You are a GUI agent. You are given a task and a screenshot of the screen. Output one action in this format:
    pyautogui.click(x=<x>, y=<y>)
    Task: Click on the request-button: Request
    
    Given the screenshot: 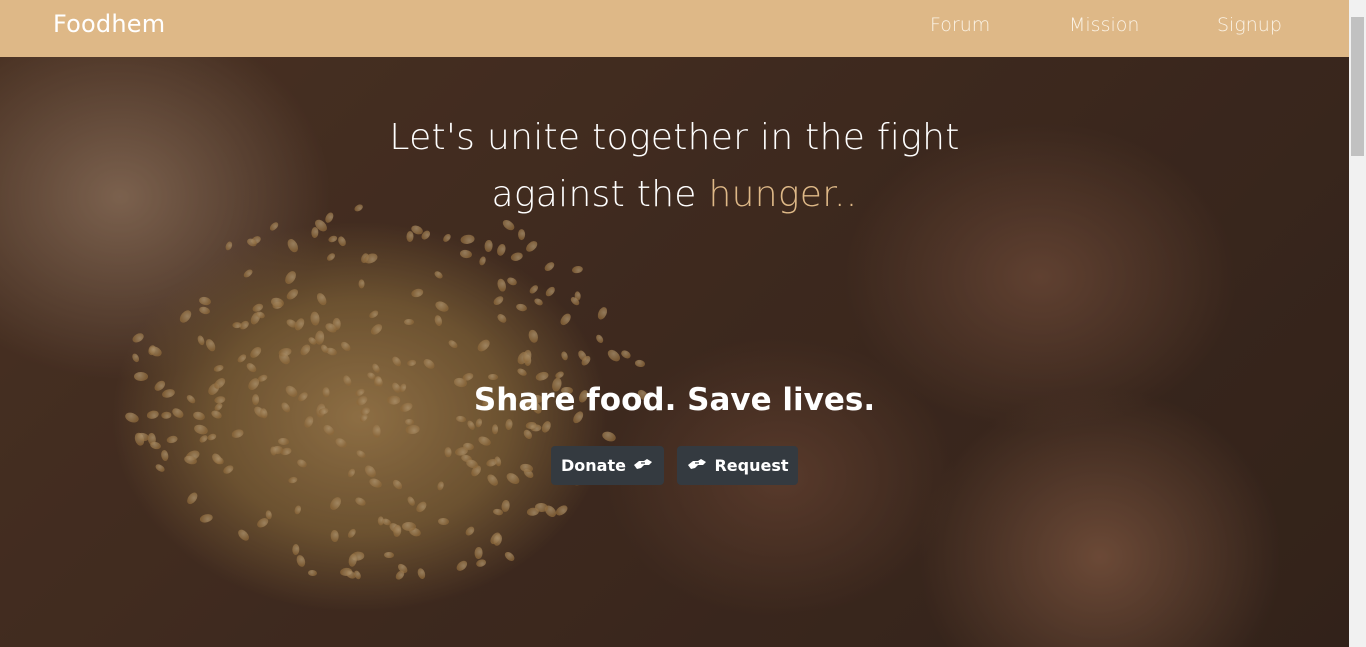 What is the action you would take?
    pyautogui.click(x=737, y=465)
    